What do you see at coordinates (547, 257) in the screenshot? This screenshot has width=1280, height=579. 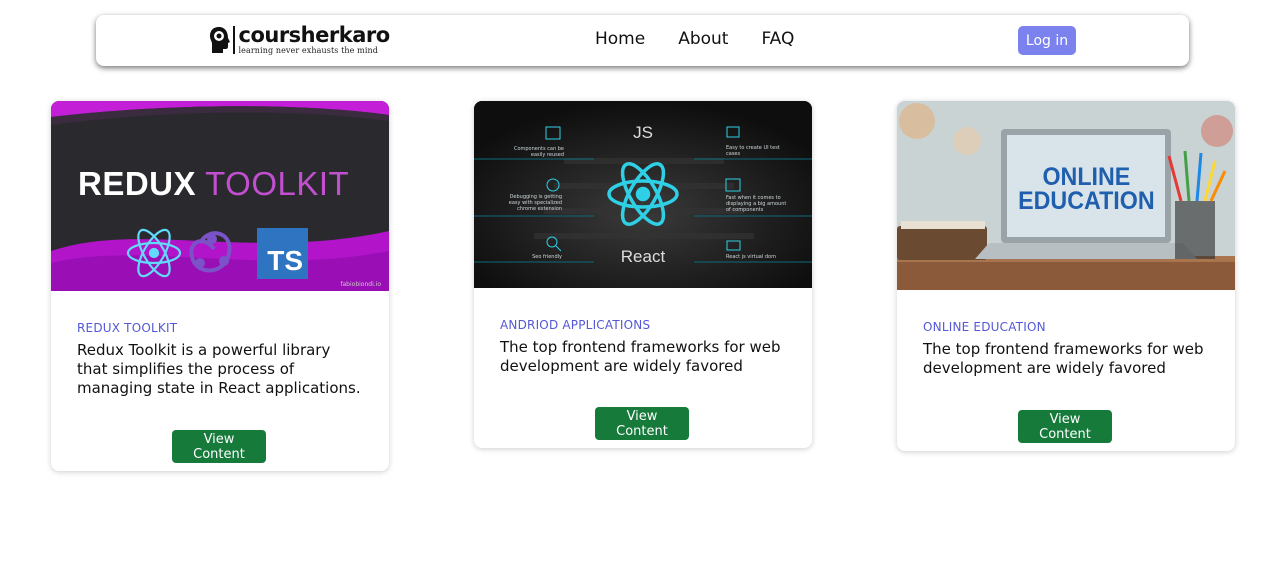 I see `react-note: Seo friendly` at bounding box center [547, 257].